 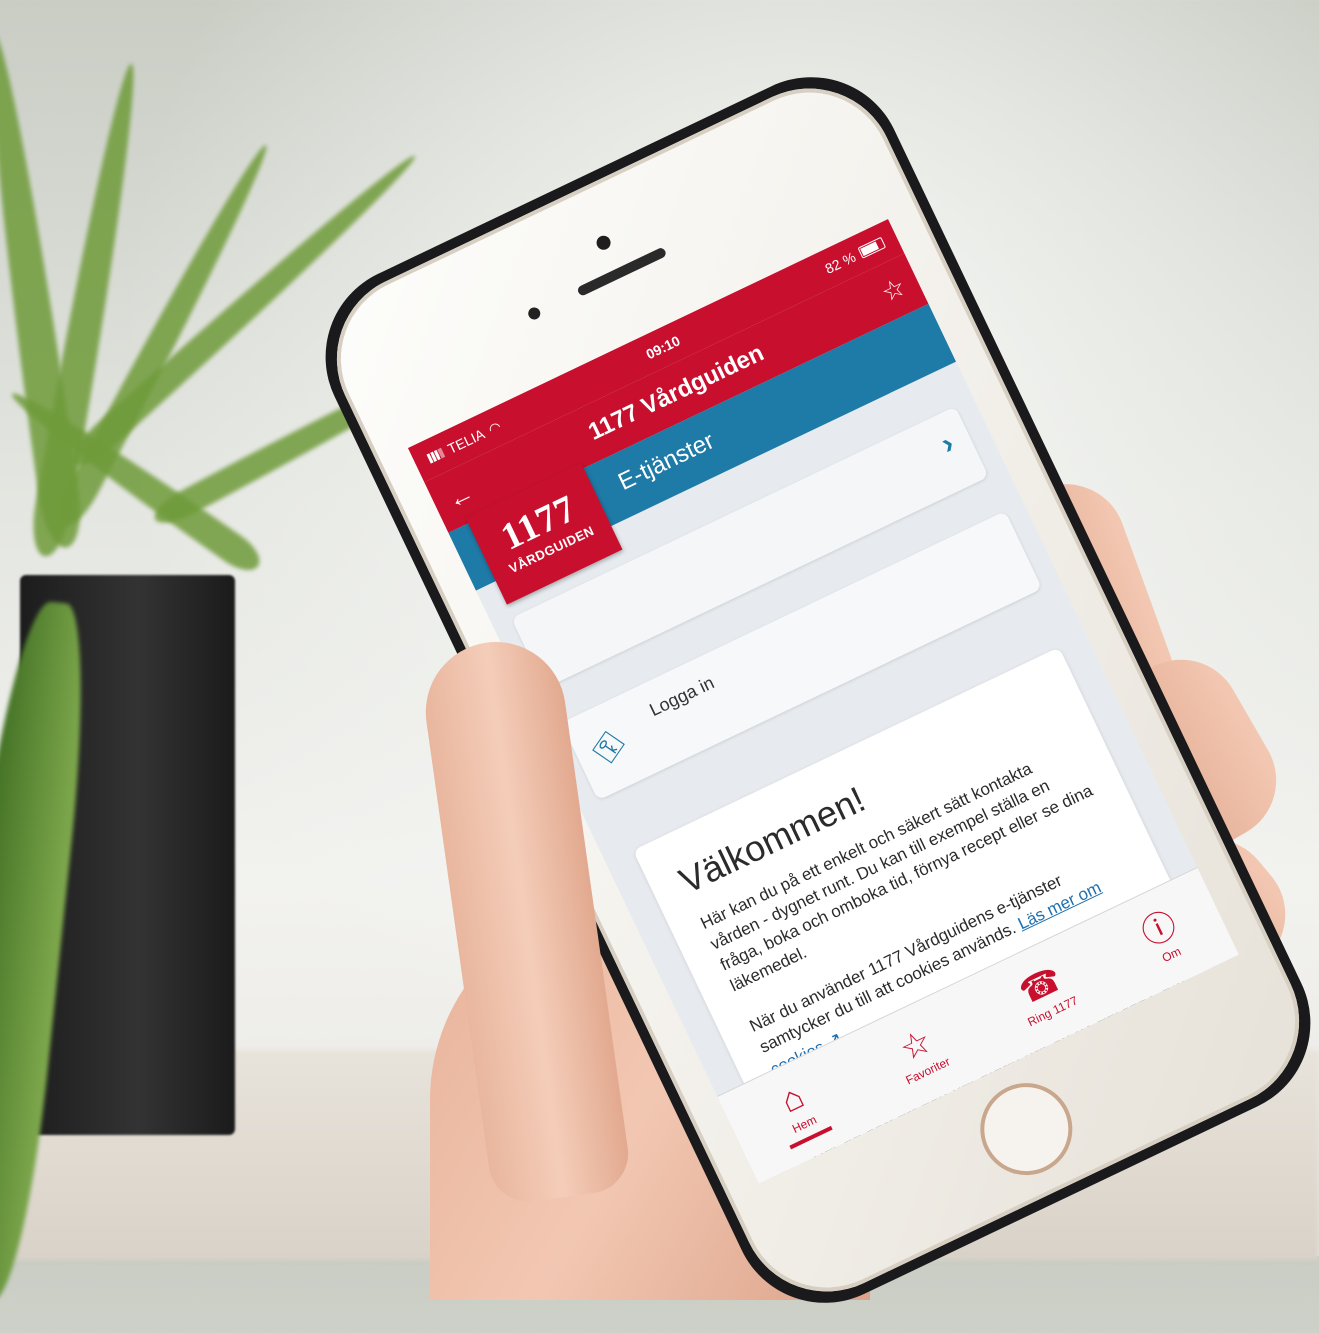 I want to click on home-icon: ⌂, so click(x=792, y=1099).